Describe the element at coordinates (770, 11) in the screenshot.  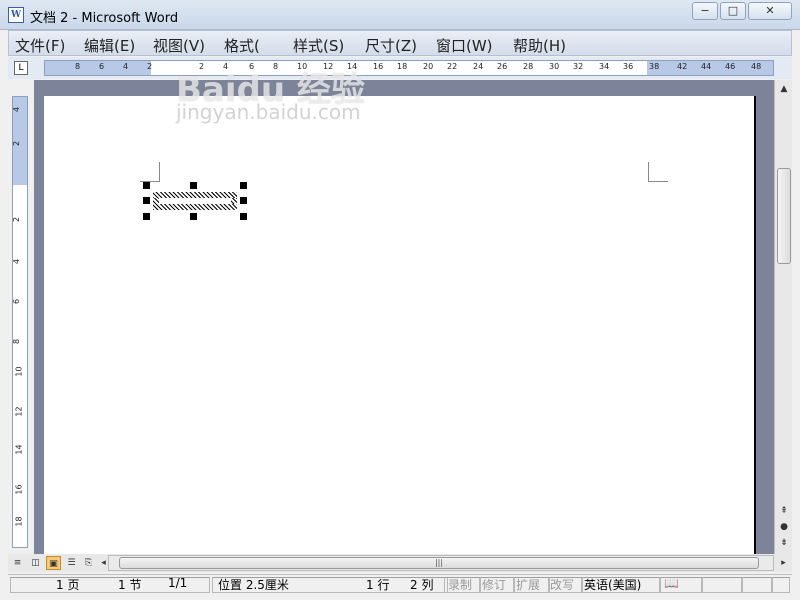
I see `close-button: ✕` at that location.